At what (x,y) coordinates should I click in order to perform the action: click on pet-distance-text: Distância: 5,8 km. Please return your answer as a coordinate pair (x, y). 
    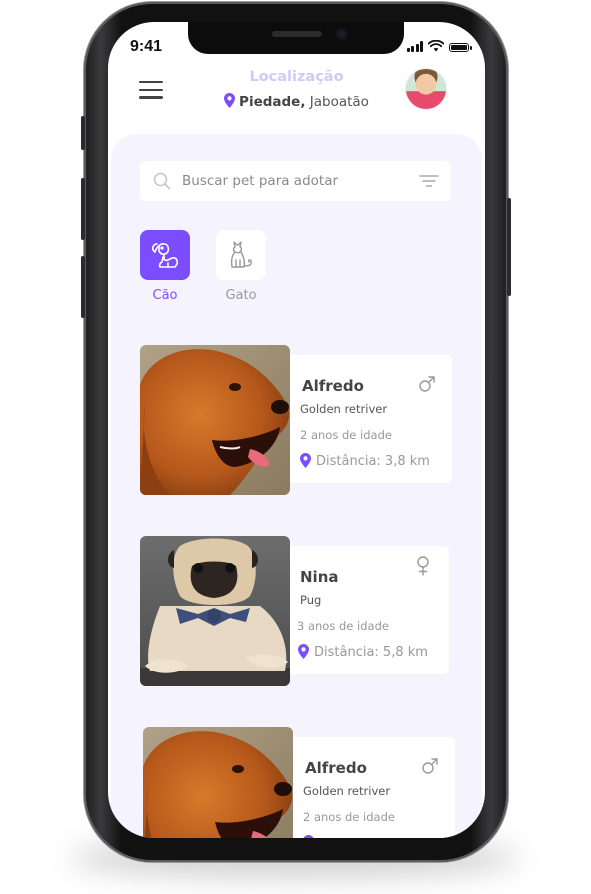
    Looking at the image, I should click on (371, 652).